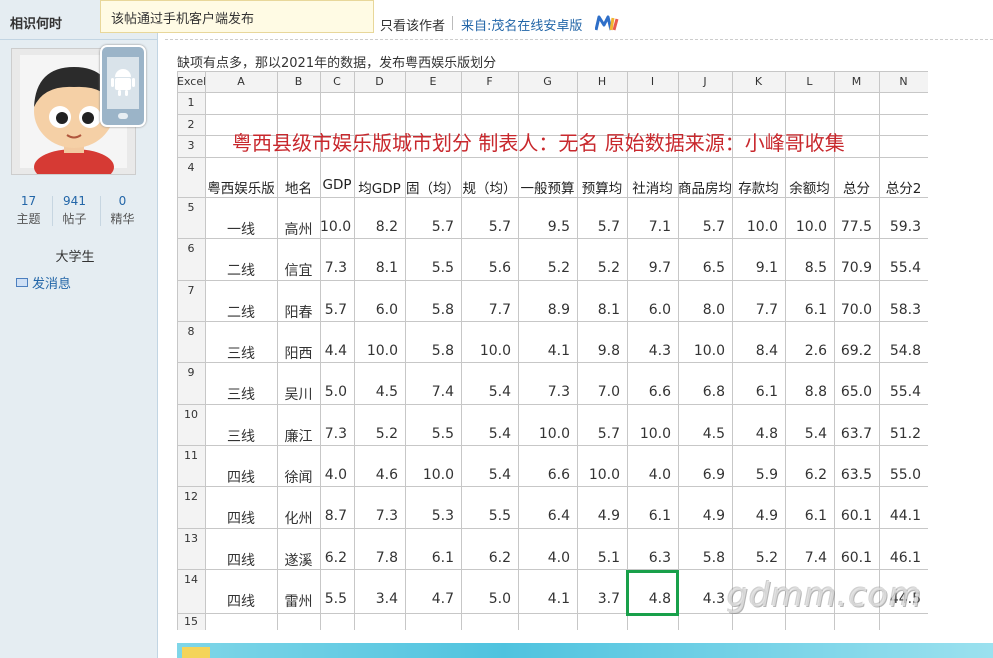  What do you see at coordinates (853, 351) in the screenshot?
I see `table-cell: 69.2` at bounding box center [853, 351].